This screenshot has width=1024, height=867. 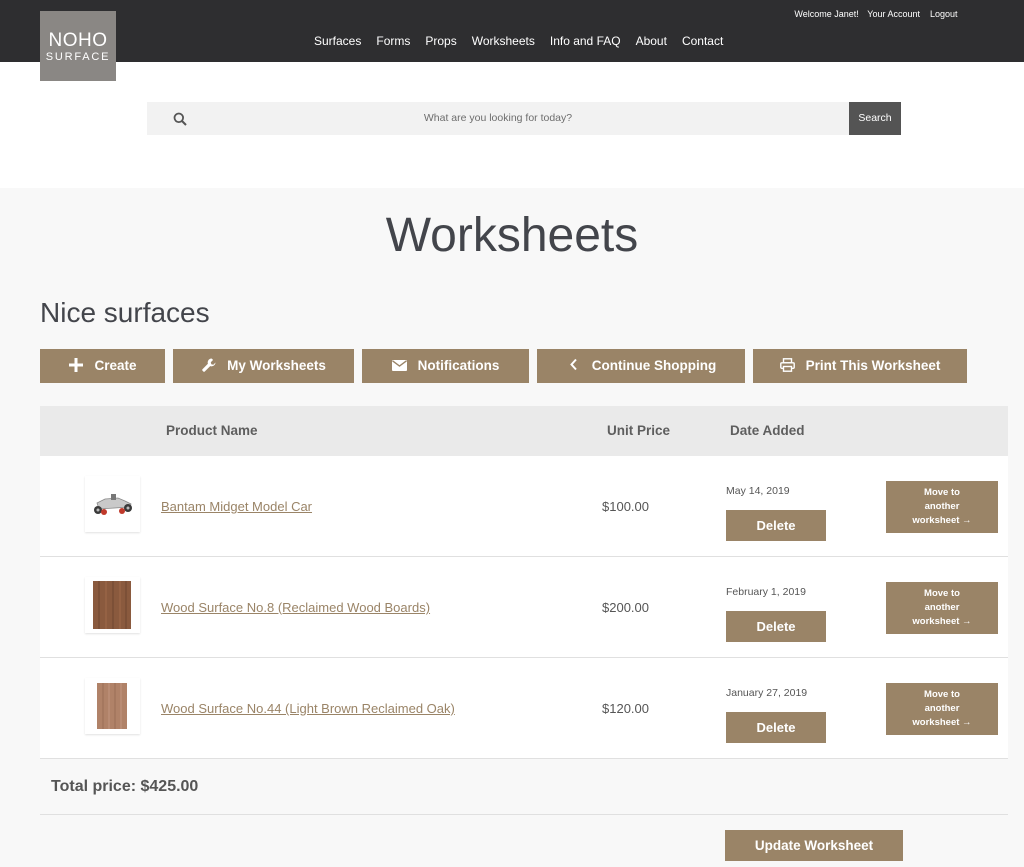 I want to click on unit-price: $100.00, so click(x=625, y=506).